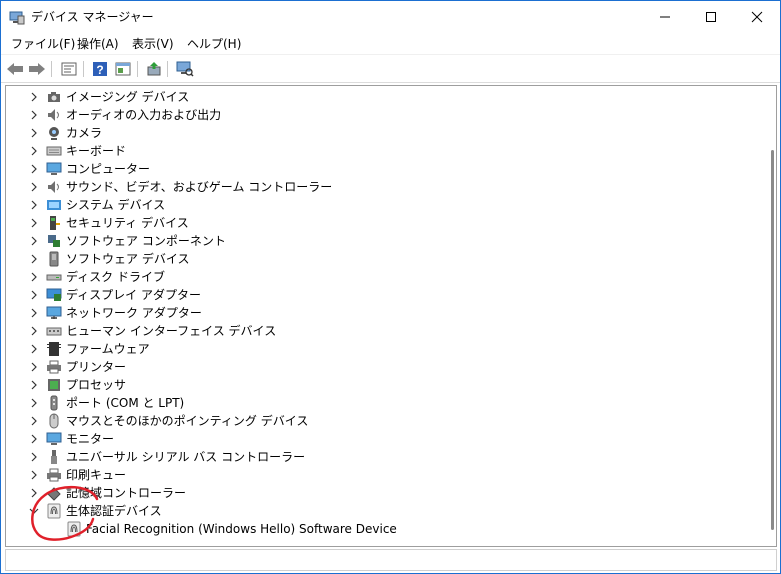 The width and height of the screenshot is (781, 574). Describe the element at coordinates (385, 349) in the screenshot. I see `tree-item: ファームウェア` at that location.